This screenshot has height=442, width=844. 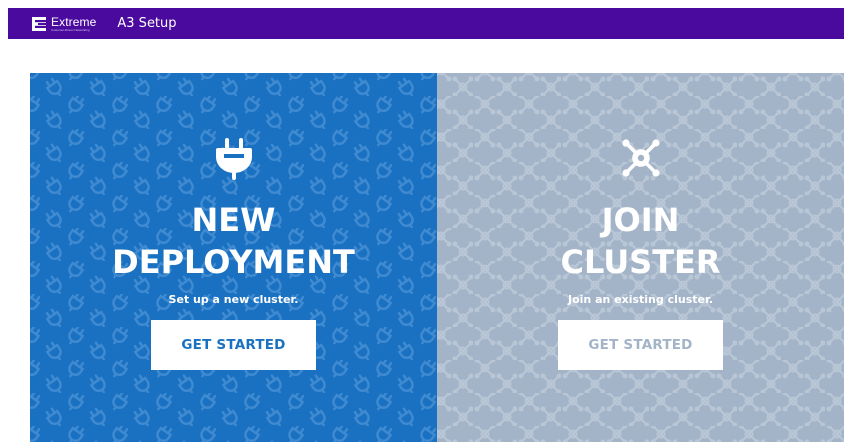 I want to click on brand-wordmark: Extreme Customer-Driven Networking, so click(x=73, y=24).